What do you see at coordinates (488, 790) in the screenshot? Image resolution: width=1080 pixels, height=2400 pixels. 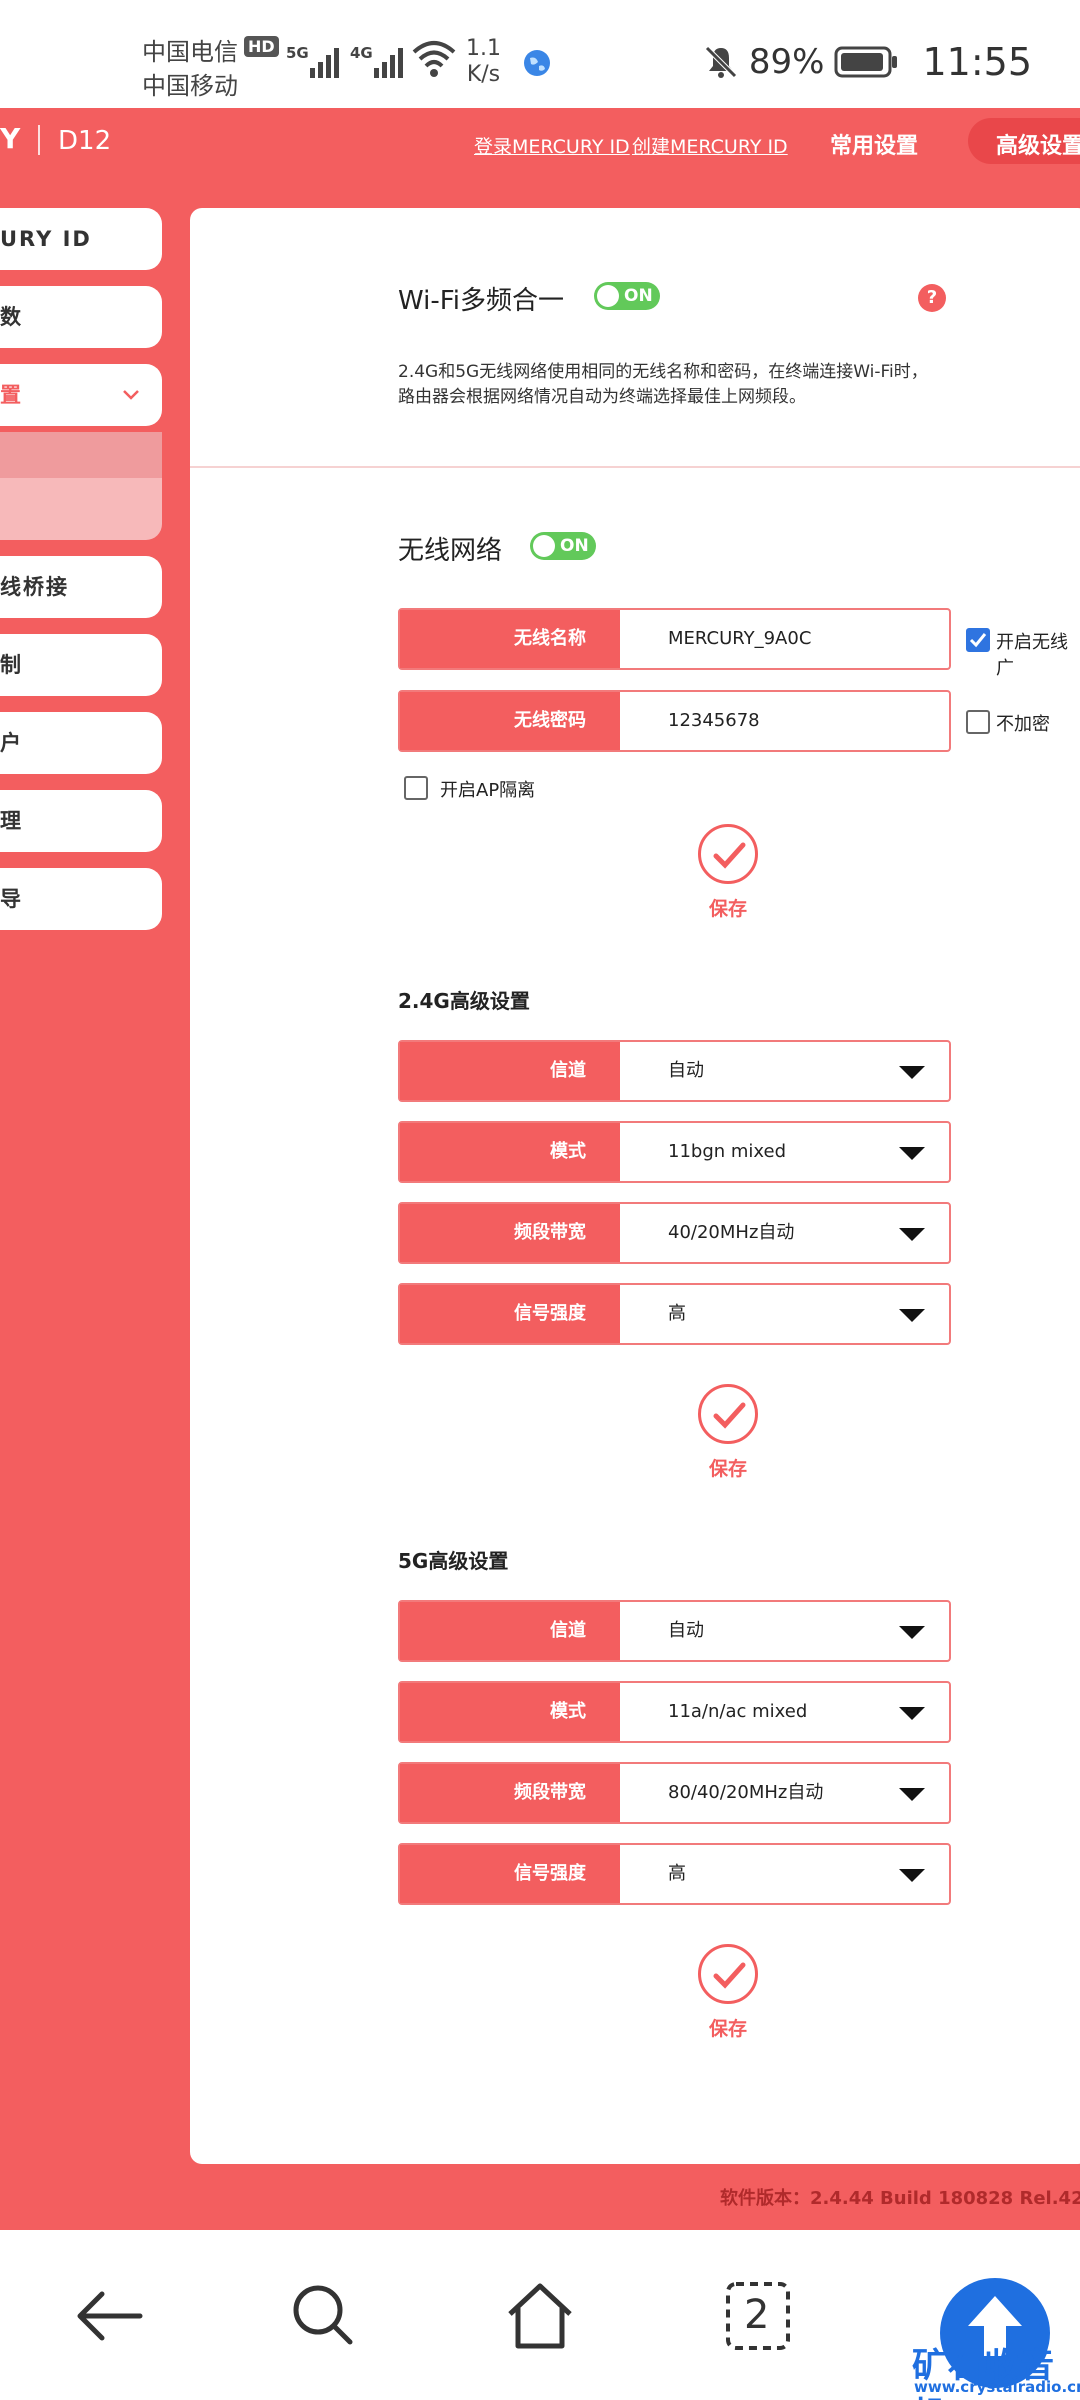 I see `ap-isolation-label: 开启AP隔离` at bounding box center [488, 790].